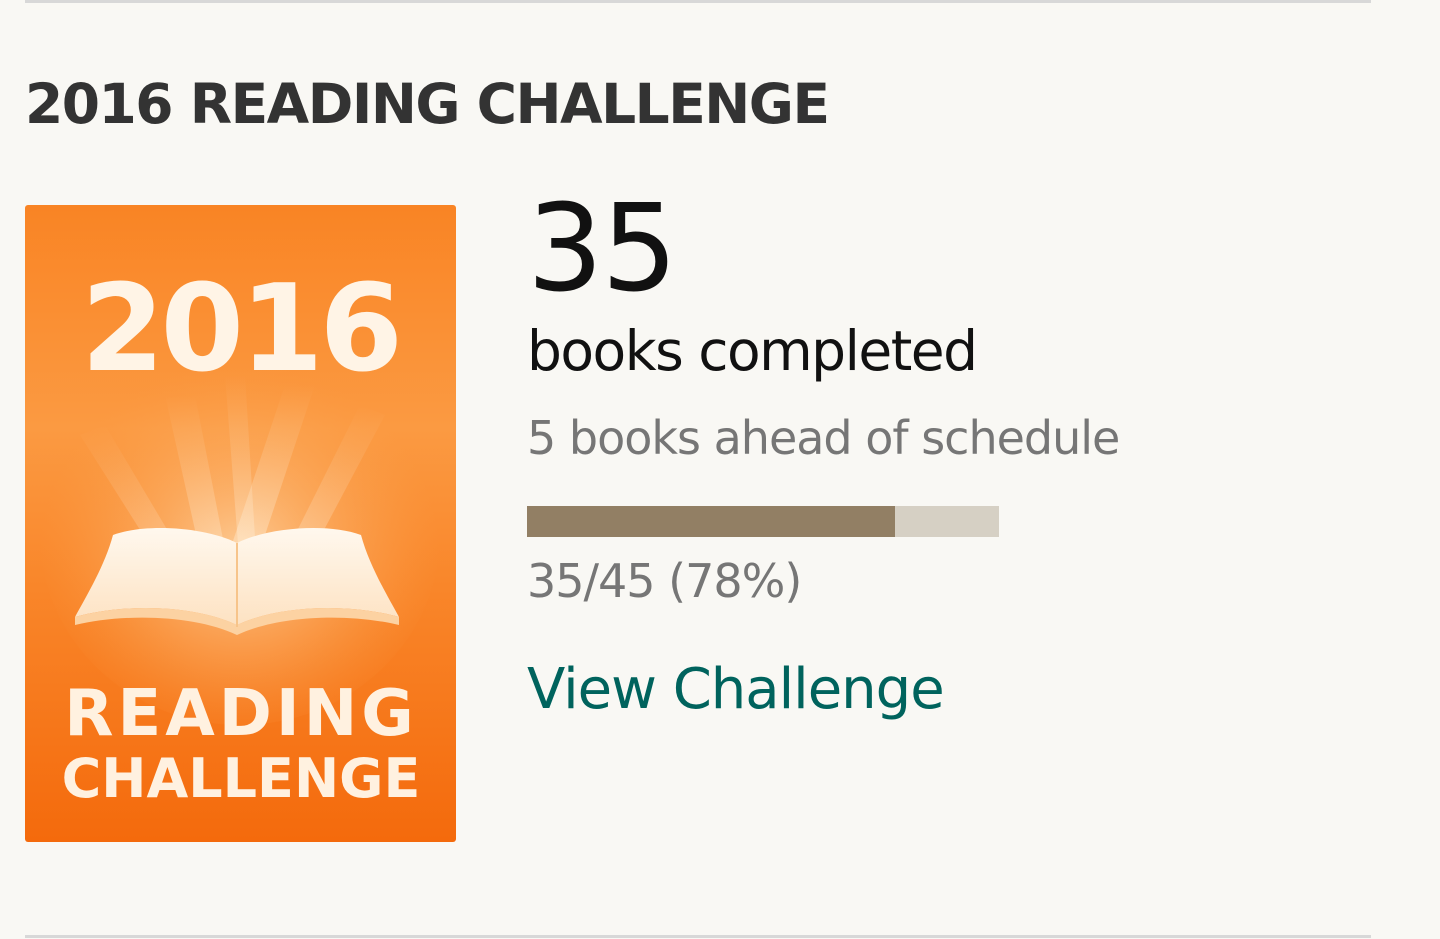 The image size is (1440, 939). Describe the element at coordinates (664, 581) in the screenshot. I see `progress-text: 35/45 (78%)` at that location.